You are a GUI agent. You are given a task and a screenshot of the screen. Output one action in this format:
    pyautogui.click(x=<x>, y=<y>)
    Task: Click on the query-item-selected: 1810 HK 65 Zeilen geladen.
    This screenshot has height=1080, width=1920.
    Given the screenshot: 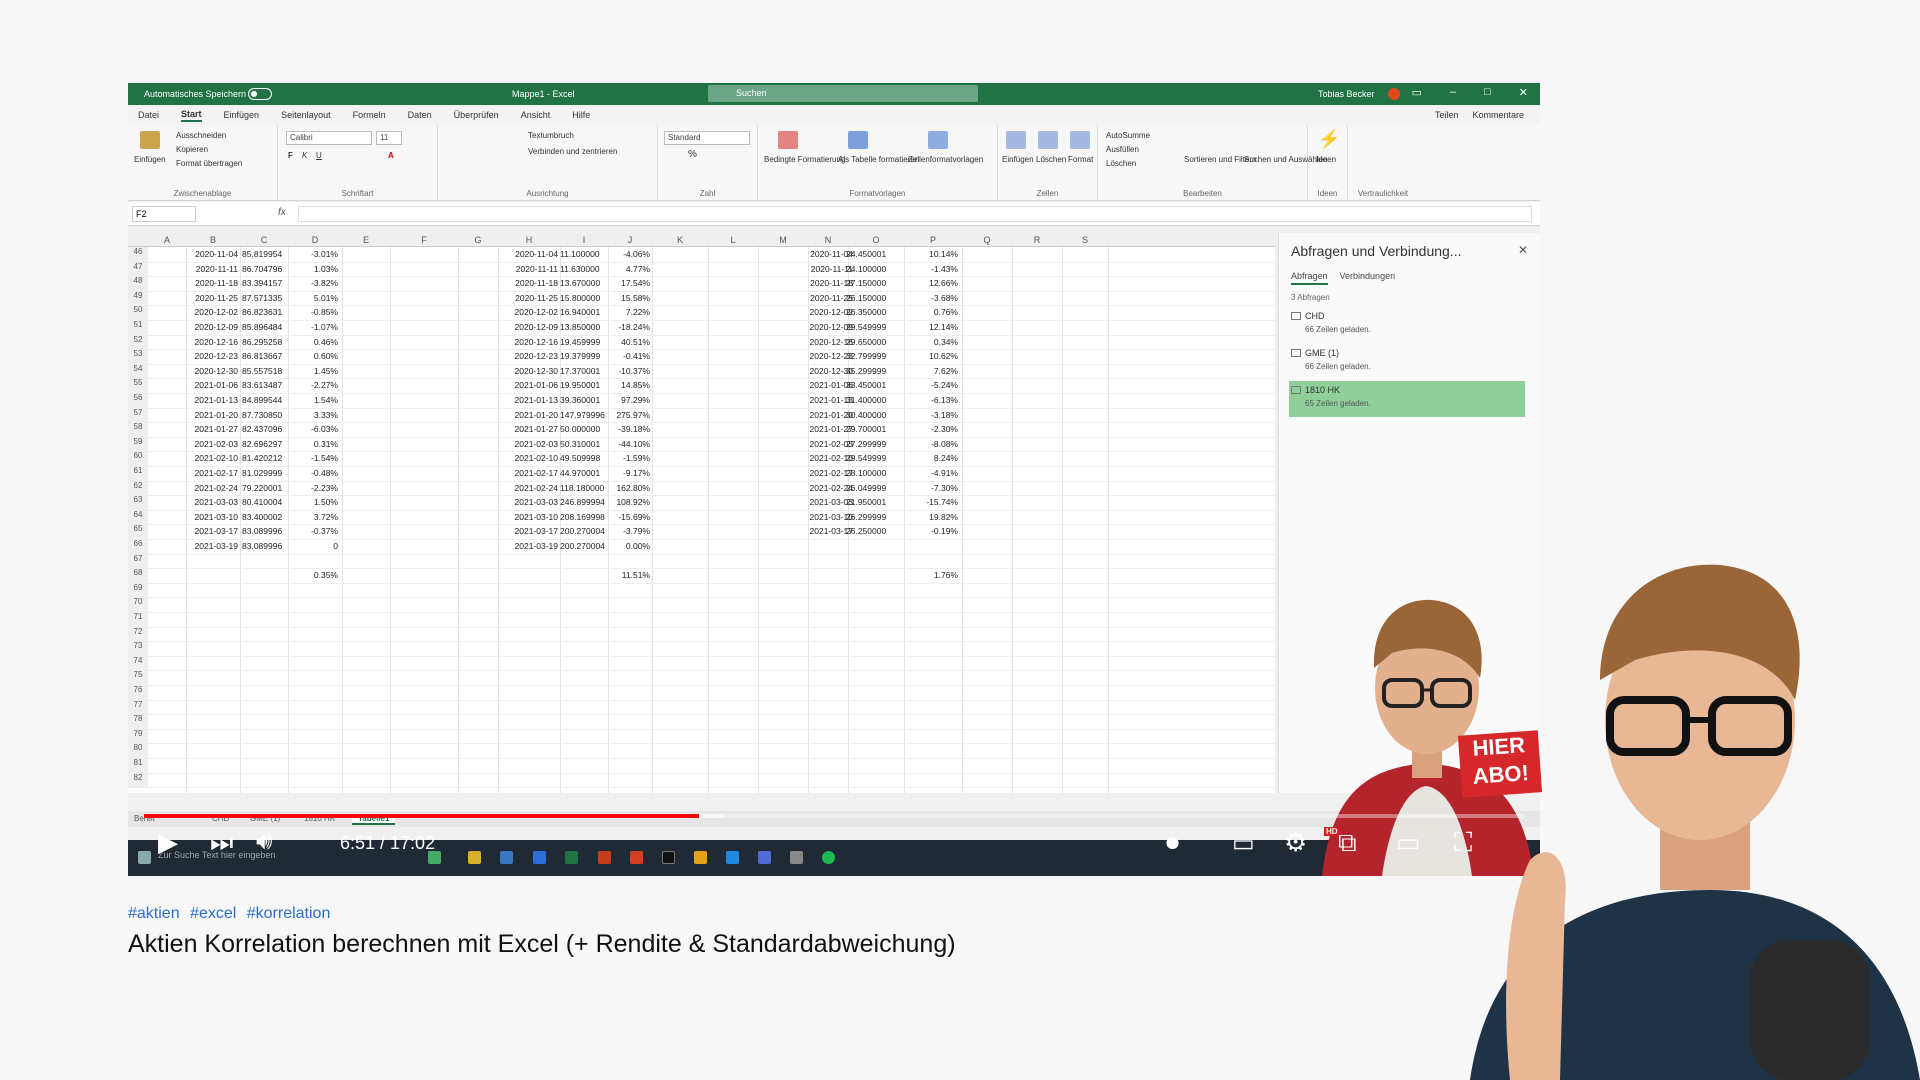 What is the action you would take?
    pyautogui.click(x=1407, y=399)
    